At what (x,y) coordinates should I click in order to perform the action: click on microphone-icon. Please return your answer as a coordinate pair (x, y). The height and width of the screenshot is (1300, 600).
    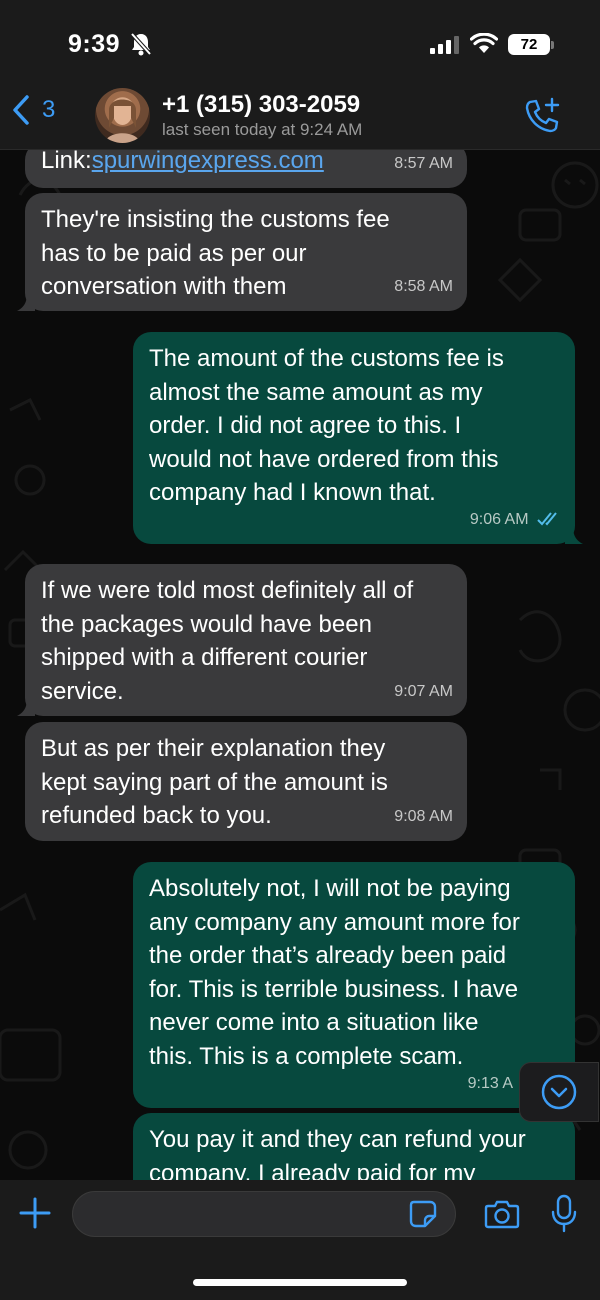
    Looking at the image, I should click on (564, 1216).